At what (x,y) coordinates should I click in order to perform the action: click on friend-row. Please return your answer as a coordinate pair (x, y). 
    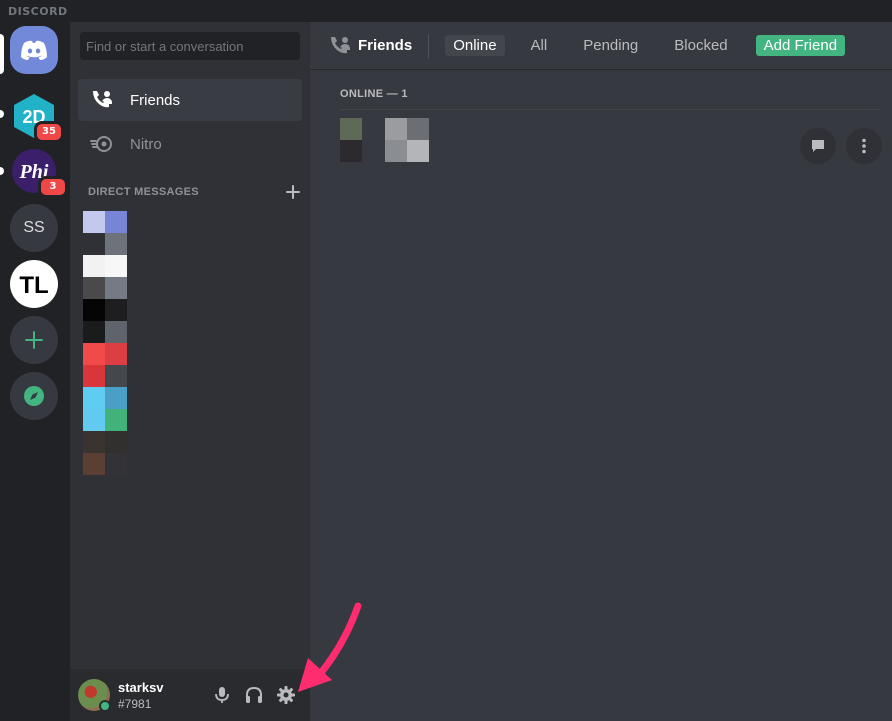
    Looking at the image, I should click on (606, 139).